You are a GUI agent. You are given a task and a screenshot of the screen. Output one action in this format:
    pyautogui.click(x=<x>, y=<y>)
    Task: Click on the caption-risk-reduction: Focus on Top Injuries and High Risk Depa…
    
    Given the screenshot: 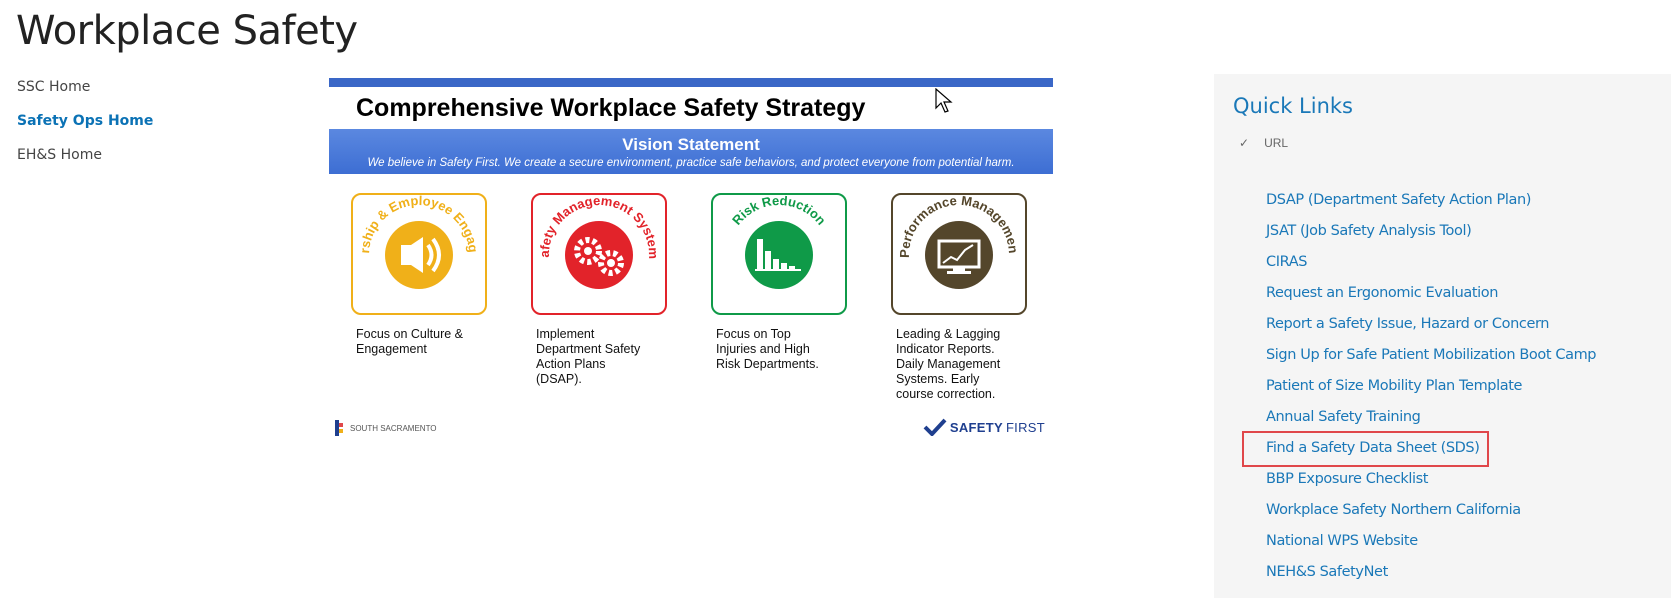 What is the action you would take?
    pyautogui.click(x=767, y=349)
    